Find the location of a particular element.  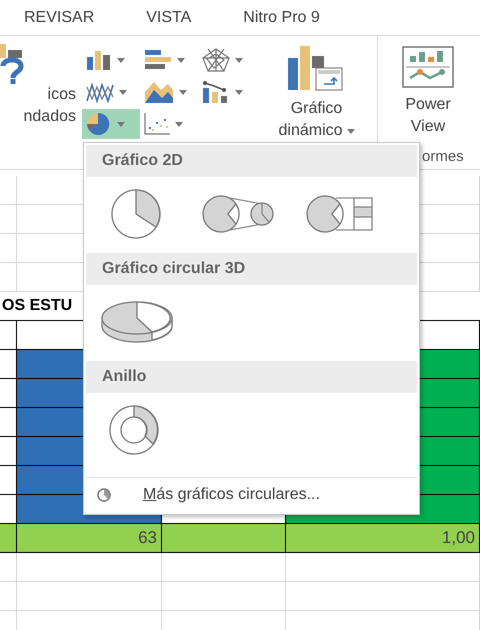

sheet-title: OS ESTU is located at coordinates (36, 306).